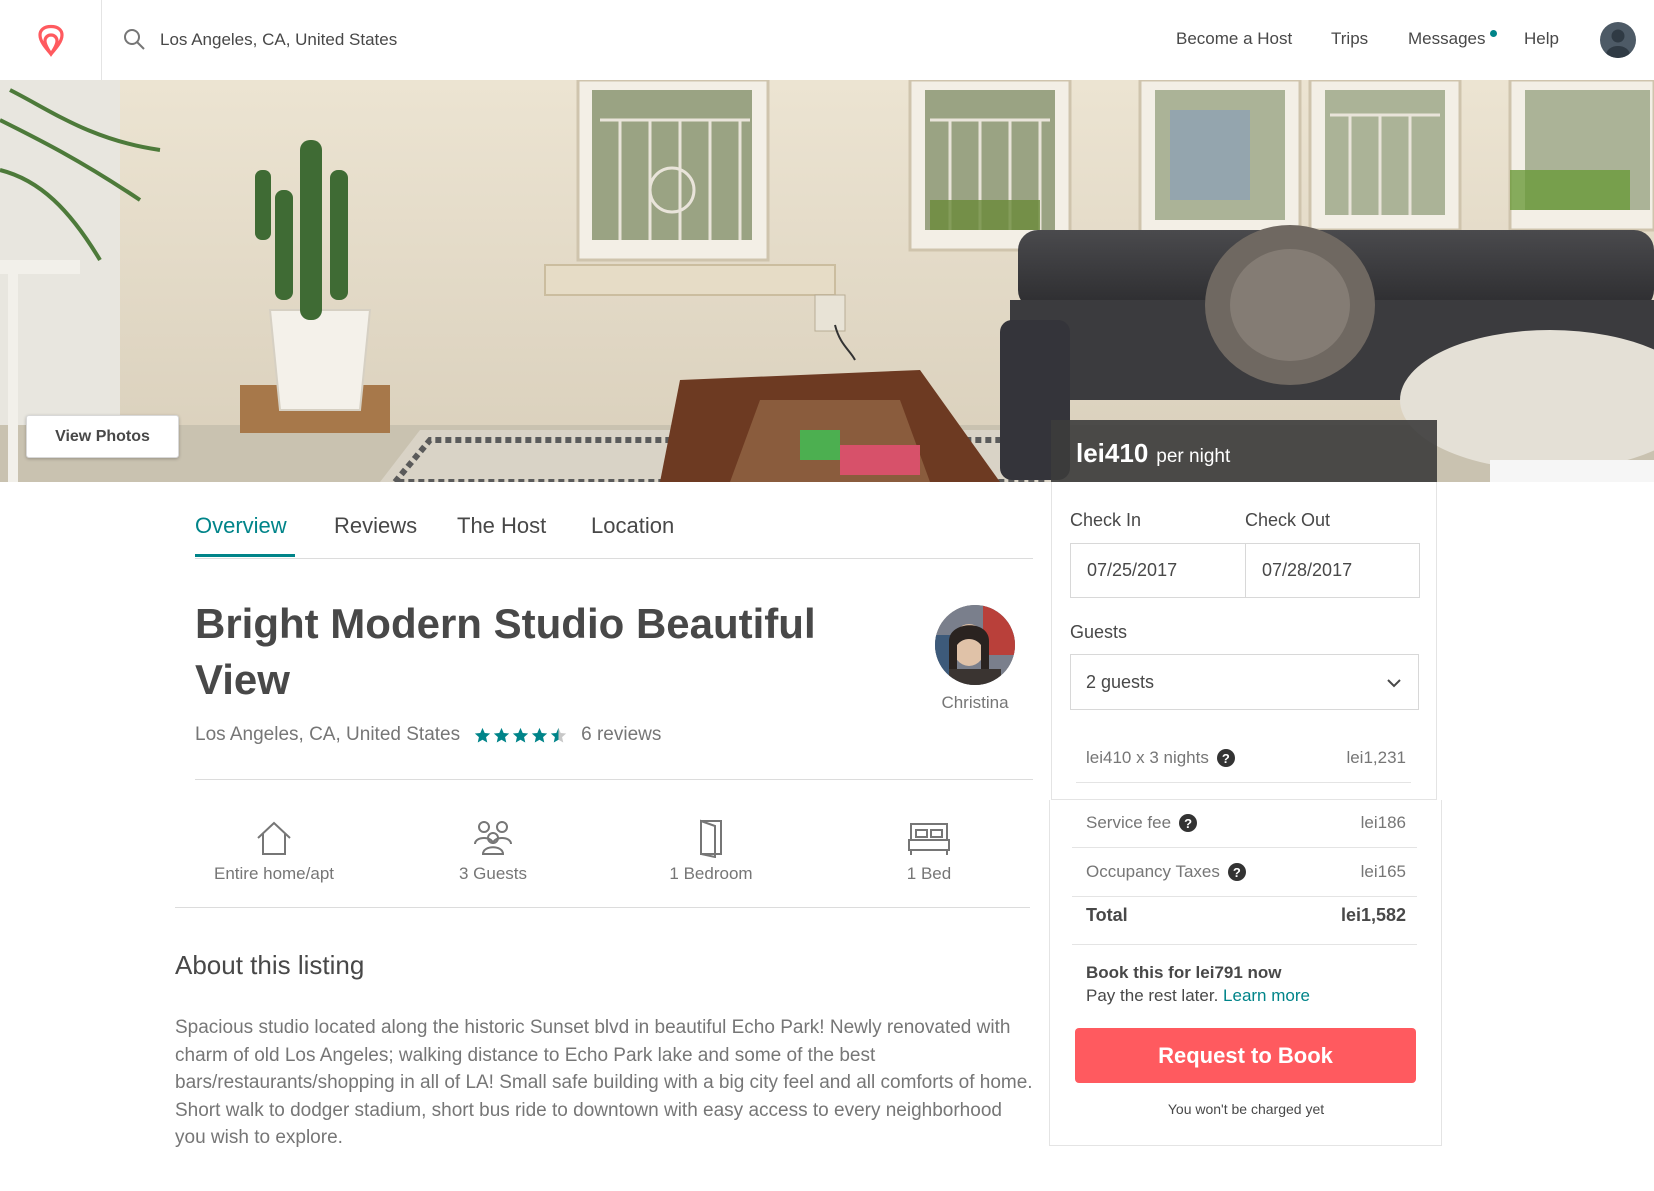  What do you see at coordinates (241, 526) in the screenshot?
I see `tab-overview: Overview` at bounding box center [241, 526].